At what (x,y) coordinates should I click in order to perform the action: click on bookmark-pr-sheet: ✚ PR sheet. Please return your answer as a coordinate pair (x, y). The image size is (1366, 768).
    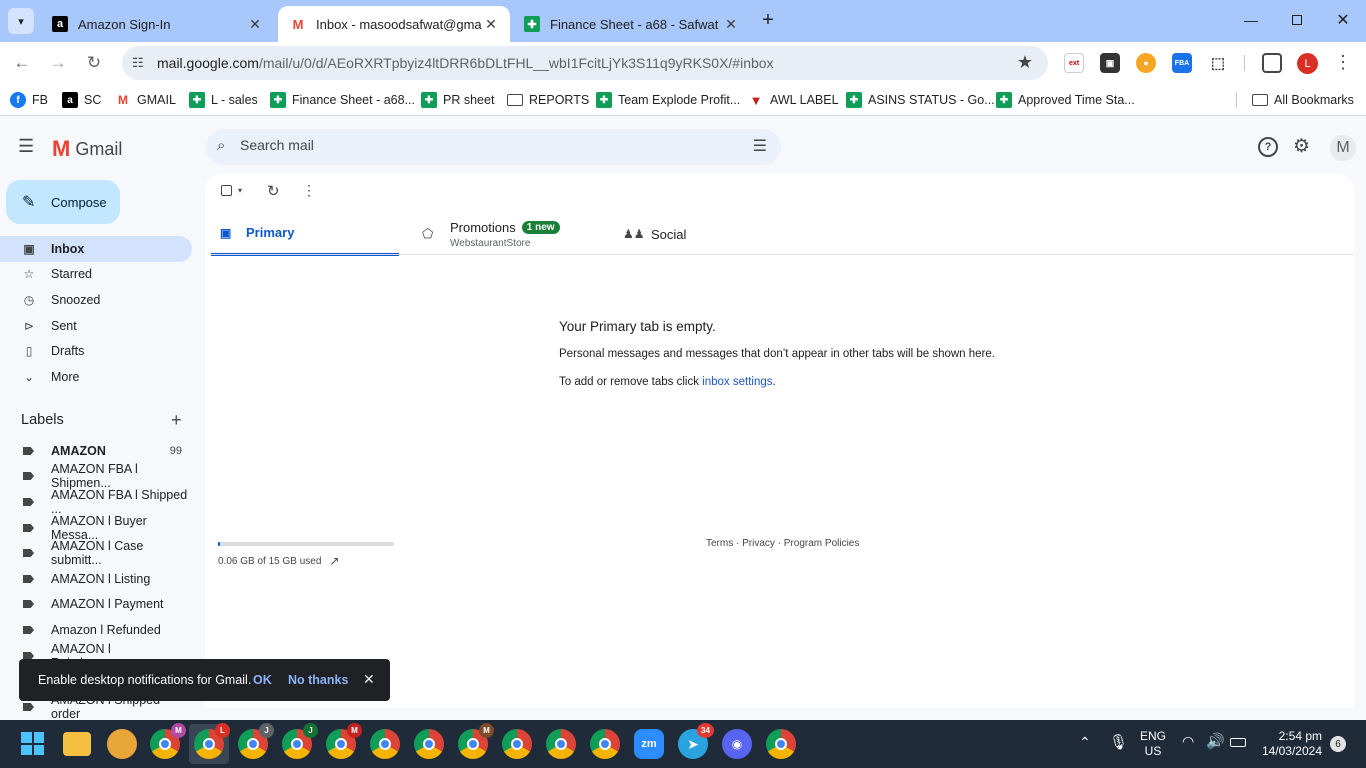
    Looking at the image, I should click on (457, 100).